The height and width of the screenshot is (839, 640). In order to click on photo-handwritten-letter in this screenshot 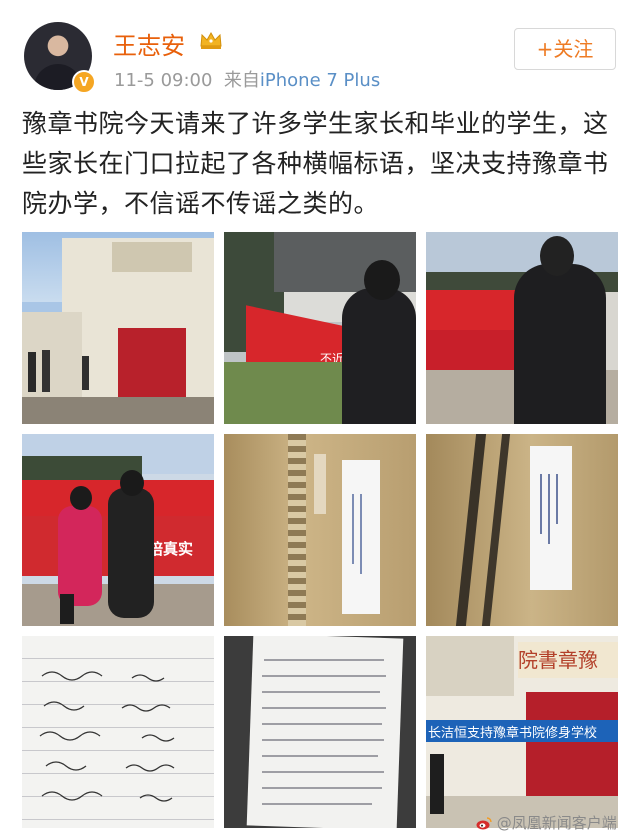, I will do `click(320, 732)`.